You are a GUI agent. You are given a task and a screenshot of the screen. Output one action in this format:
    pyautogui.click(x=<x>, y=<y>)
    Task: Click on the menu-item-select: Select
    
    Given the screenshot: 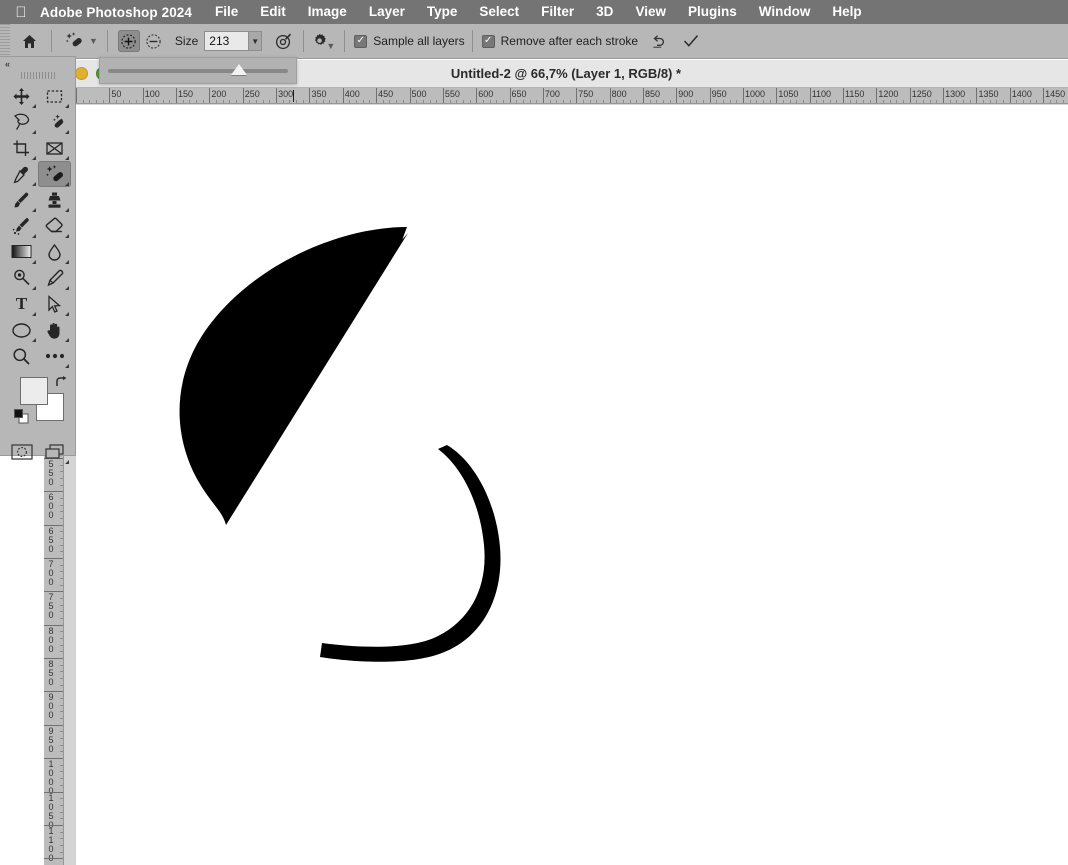 What is the action you would take?
    pyautogui.click(x=499, y=12)
    